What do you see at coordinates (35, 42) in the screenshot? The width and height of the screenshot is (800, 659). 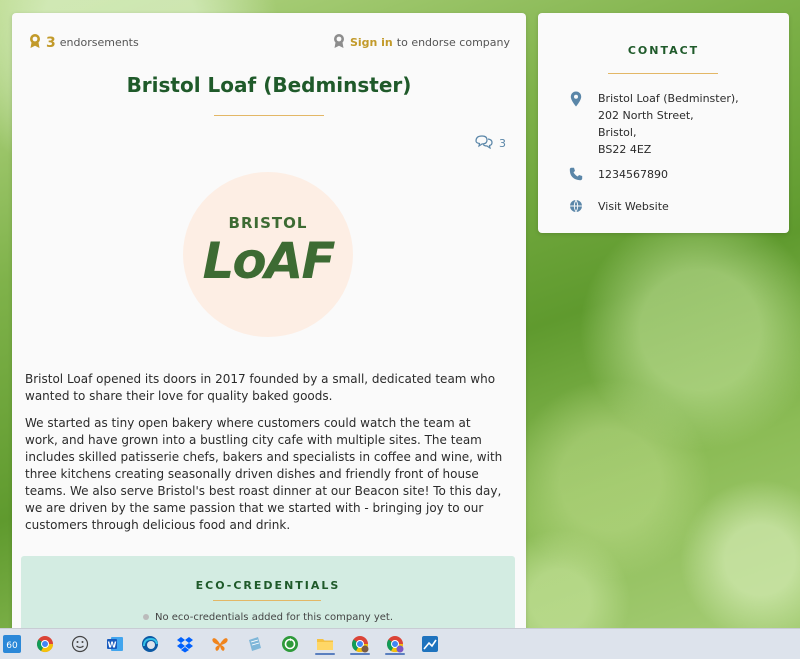 I see `award-icon` at bounding box center [35, 42].